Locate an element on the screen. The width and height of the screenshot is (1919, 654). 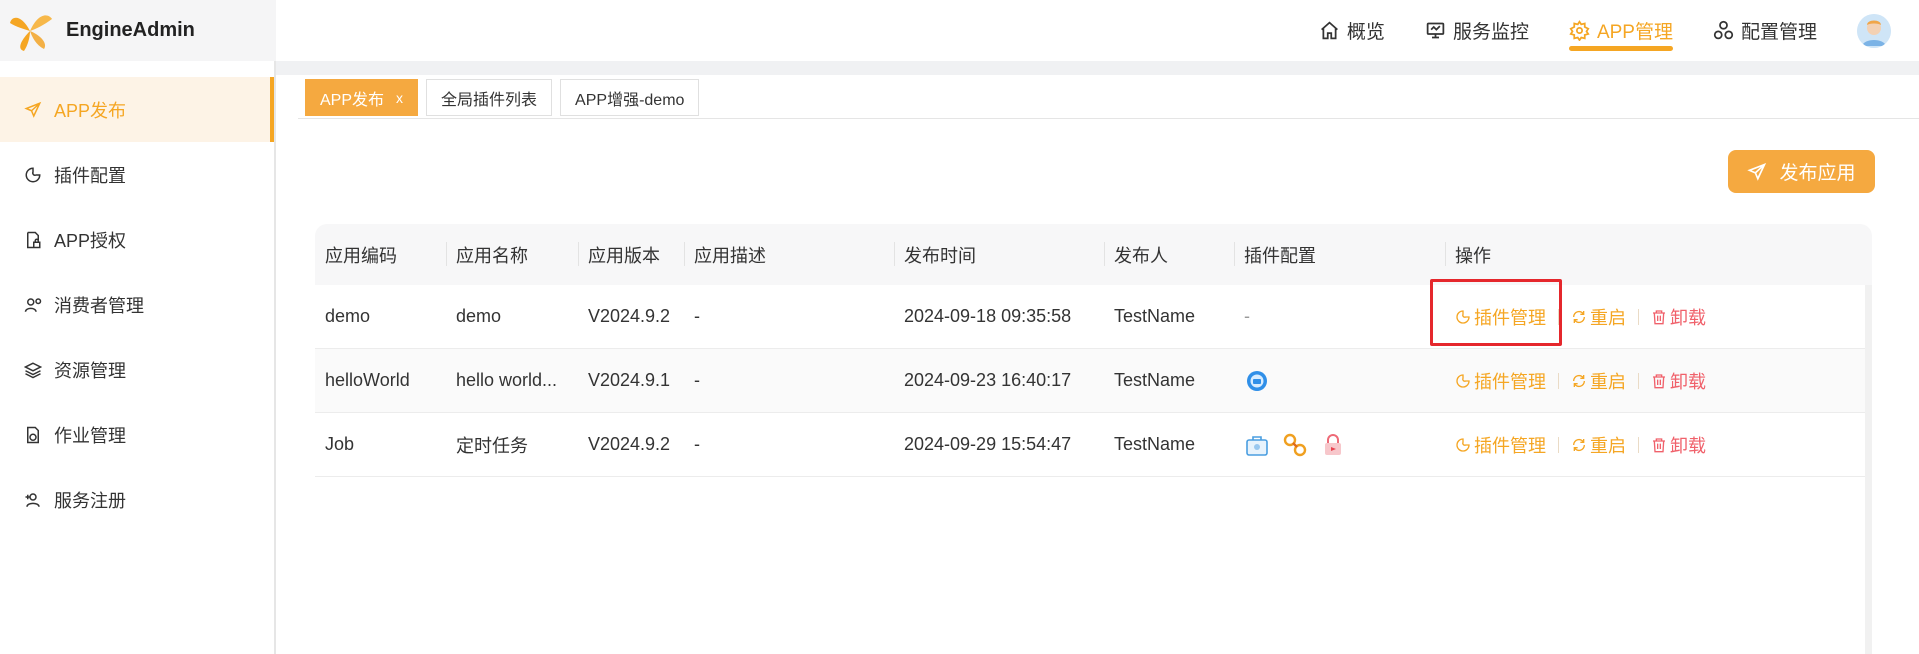
tab-app-enhance-demo: APP增强-demo is located at coordinates (630, 97).